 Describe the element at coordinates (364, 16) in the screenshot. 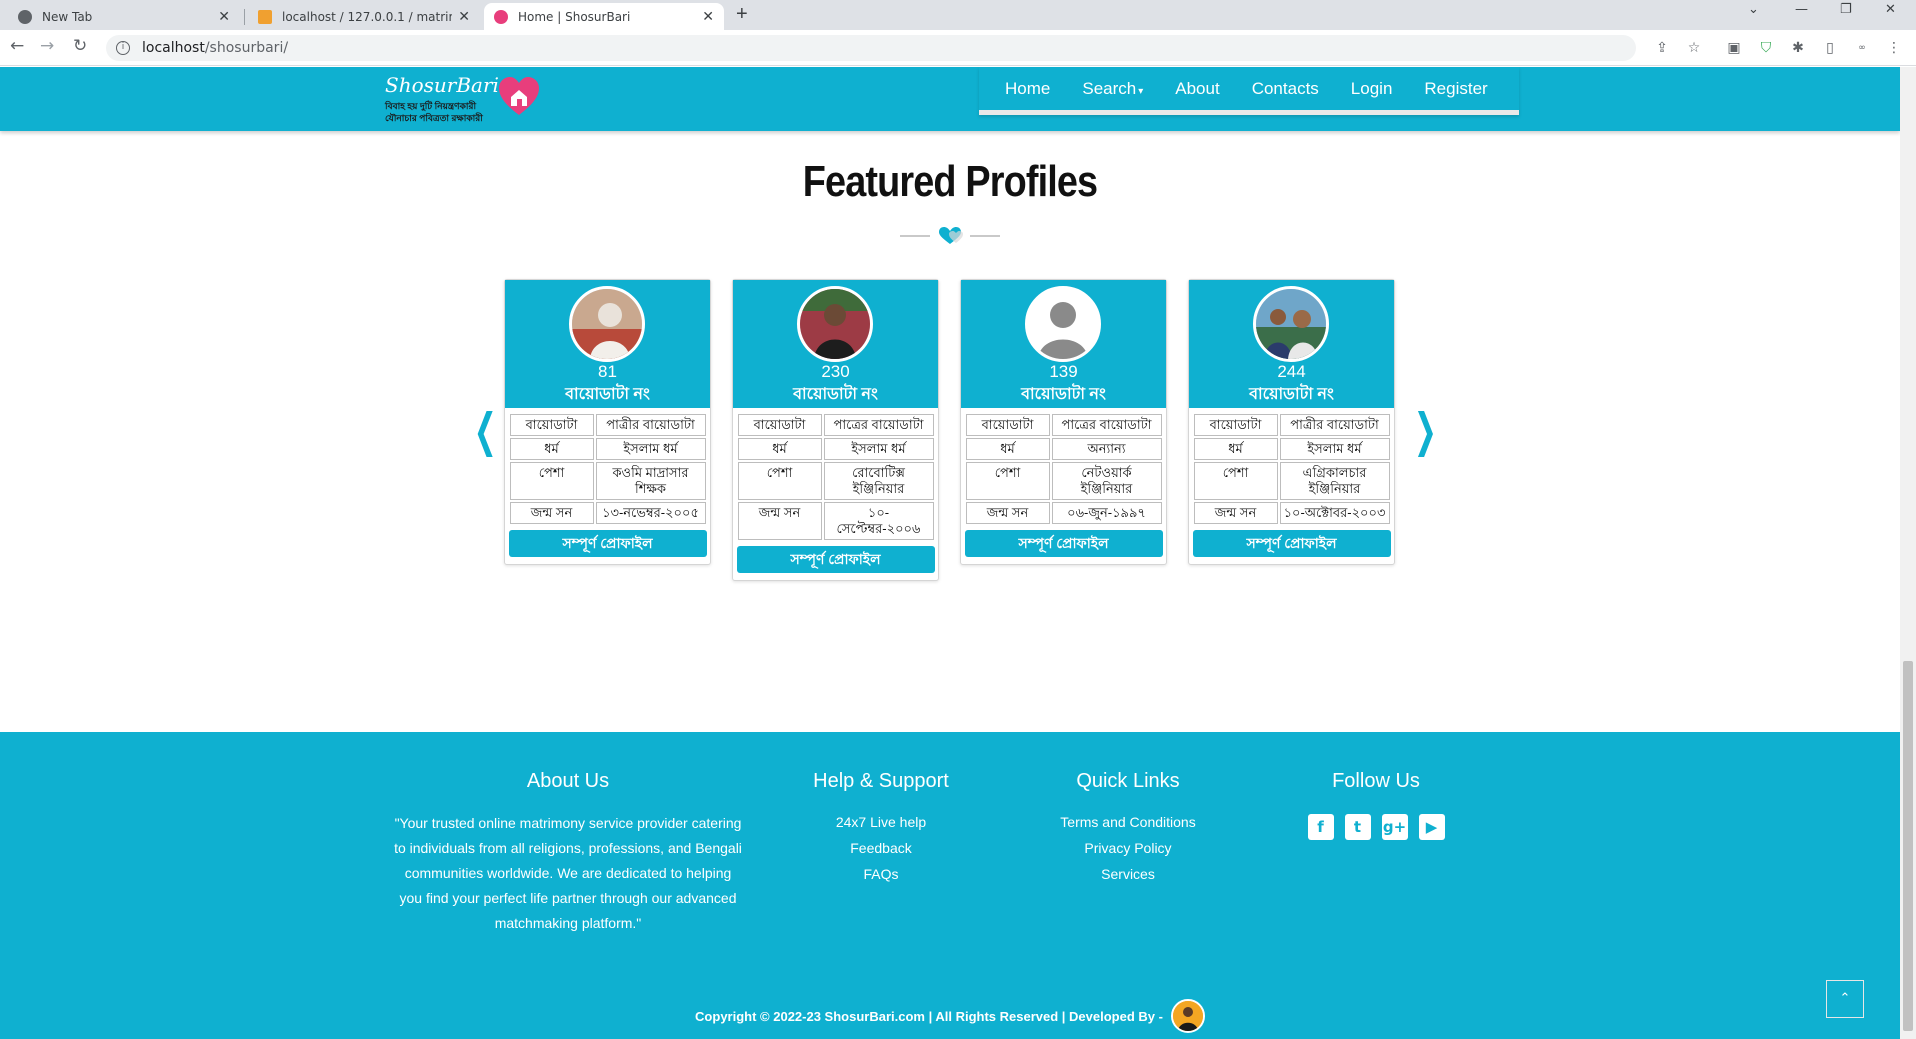

I see `tab-phpmyadmin: localhost / 127.0.0.1 / matrimony ✕` at that location.